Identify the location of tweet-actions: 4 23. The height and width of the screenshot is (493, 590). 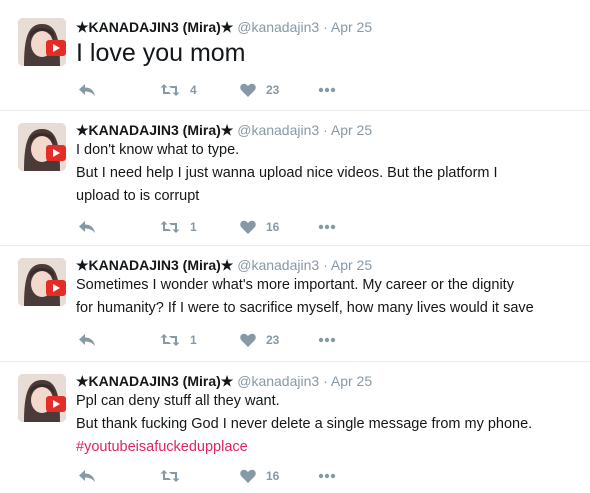
(276, 90).